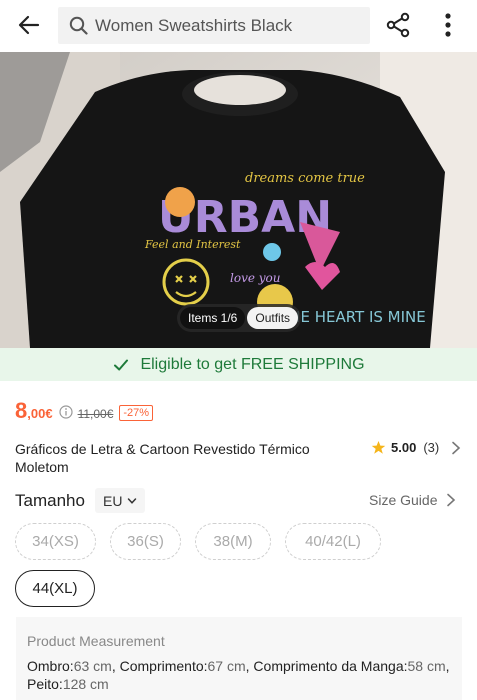 This screenshot has width=477, height=700. I want to click on rating-score: 5.00, so click(404, 447).